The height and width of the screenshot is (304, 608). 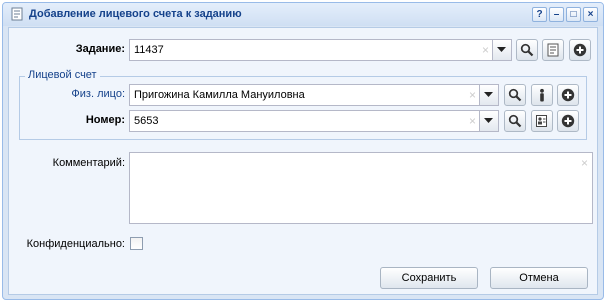 I want to click on help-icon: ?, so click(x=539, y=14).